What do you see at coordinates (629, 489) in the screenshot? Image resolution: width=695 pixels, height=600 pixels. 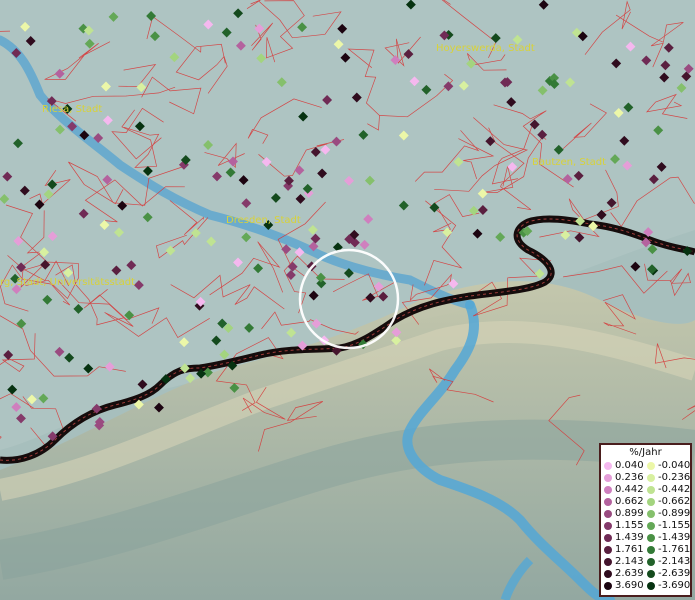 I see `legend-value-positive: 0.442` at bounding box center [629, 489].